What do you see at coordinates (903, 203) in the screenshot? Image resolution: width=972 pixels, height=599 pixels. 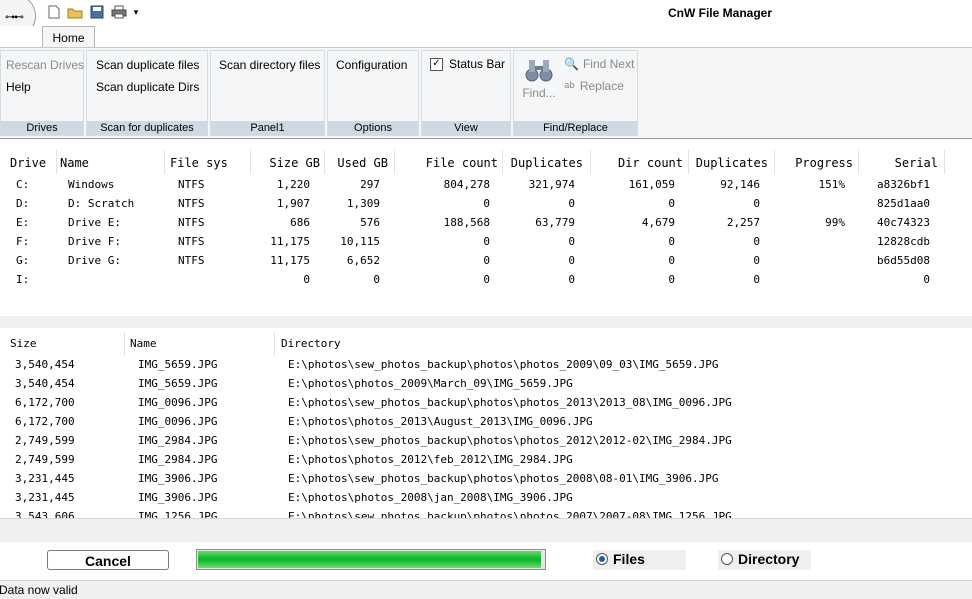 I see `drive-cell: 825d1aa0` at bounding box center [903, 203].